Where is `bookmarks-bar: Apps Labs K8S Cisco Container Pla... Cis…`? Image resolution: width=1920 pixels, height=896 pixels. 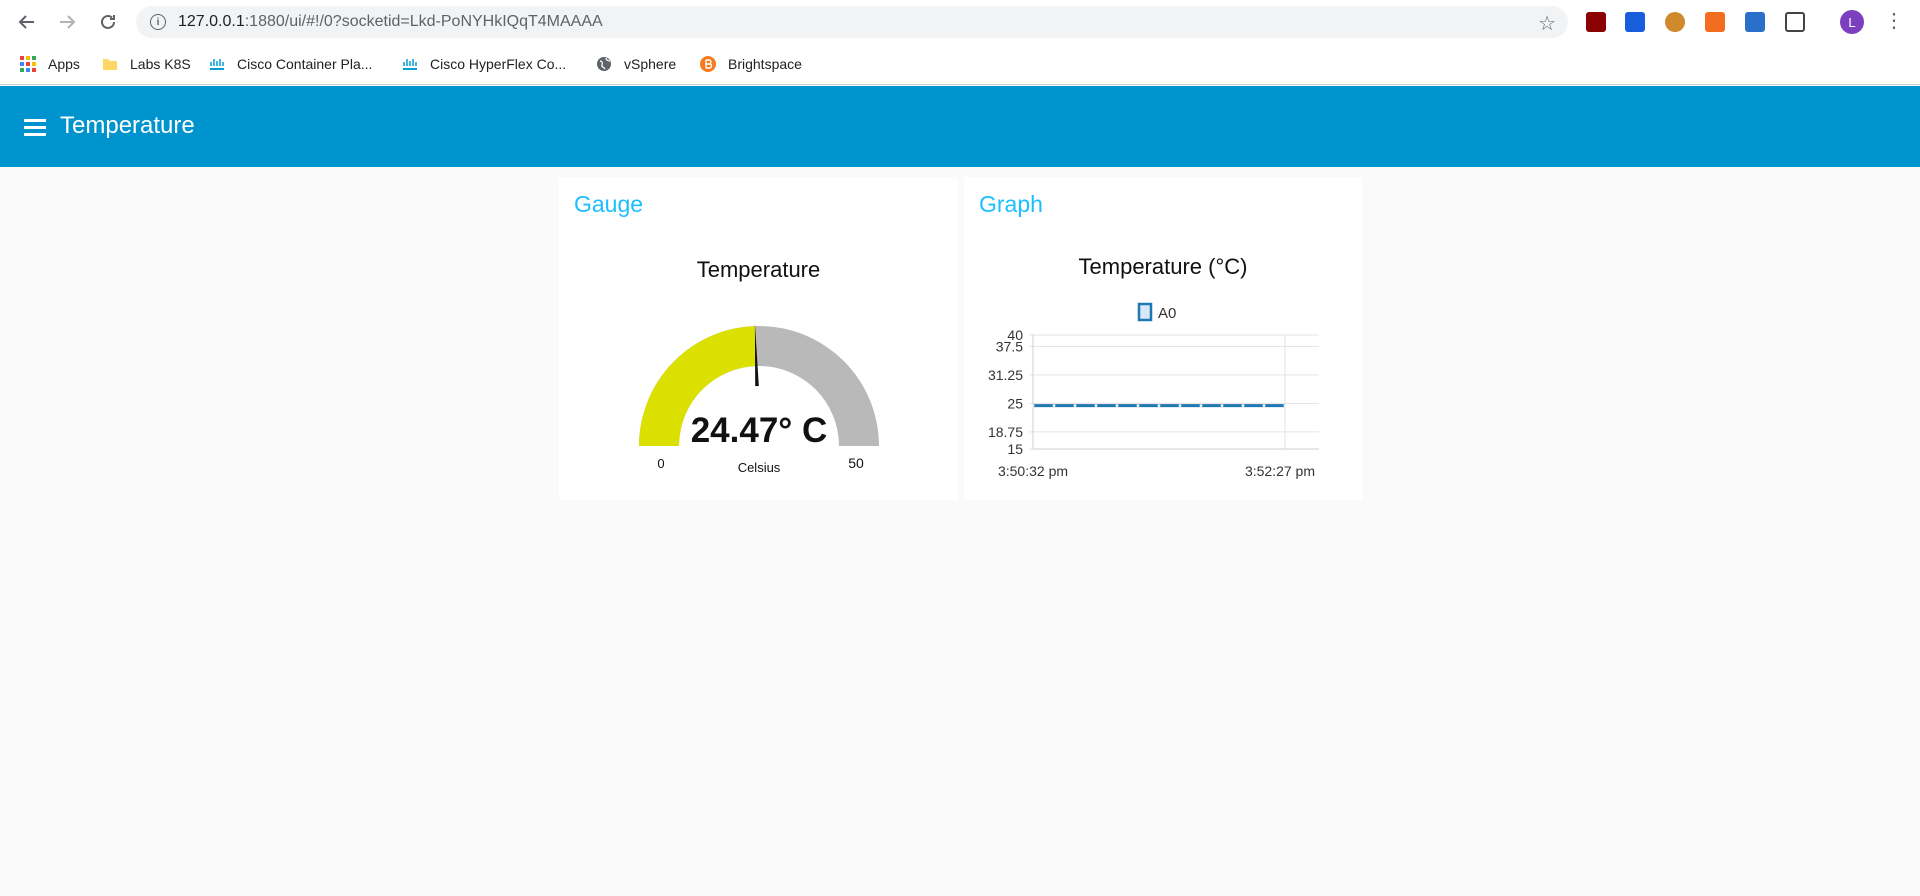
bookmarks-bar: Apps Labs K8S Cisco Container Pla... Cis… is located at coordinates (960, 64).